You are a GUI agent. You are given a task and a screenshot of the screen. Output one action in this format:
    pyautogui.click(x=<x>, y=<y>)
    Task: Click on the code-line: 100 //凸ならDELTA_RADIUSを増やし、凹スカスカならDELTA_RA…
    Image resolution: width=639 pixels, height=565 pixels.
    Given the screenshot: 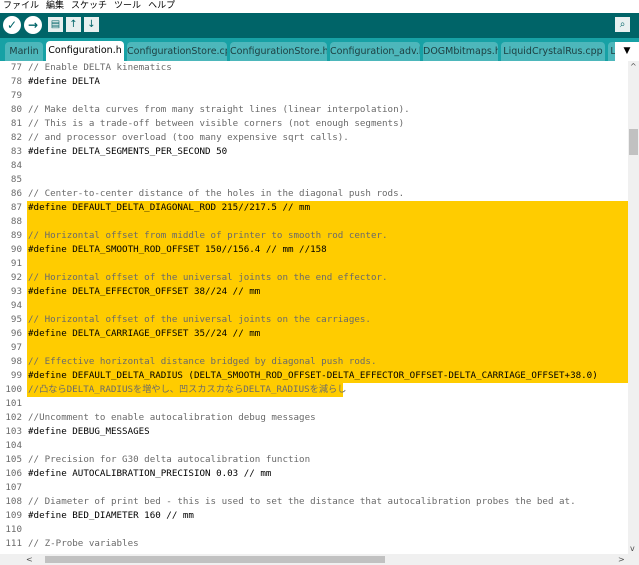 What is the action you would take?
    pyautogui.click(x=314, y=390)
    